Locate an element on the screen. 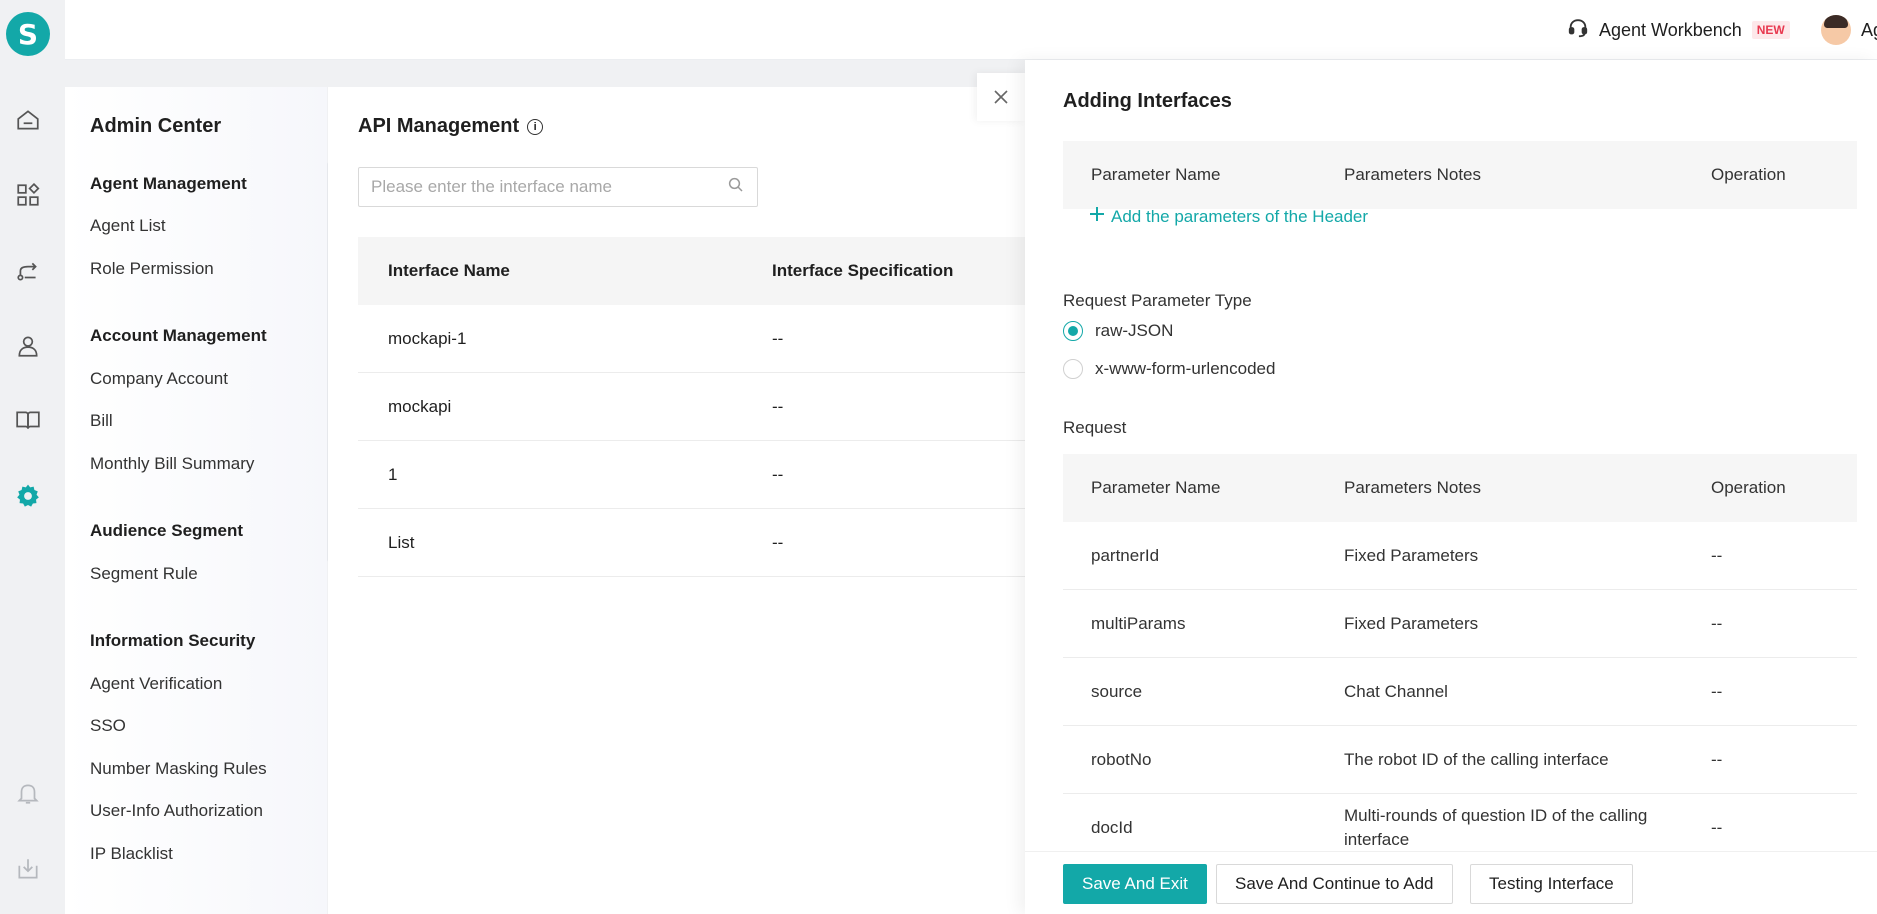  page-title-text: API Management is located at coordinates (439, 126).